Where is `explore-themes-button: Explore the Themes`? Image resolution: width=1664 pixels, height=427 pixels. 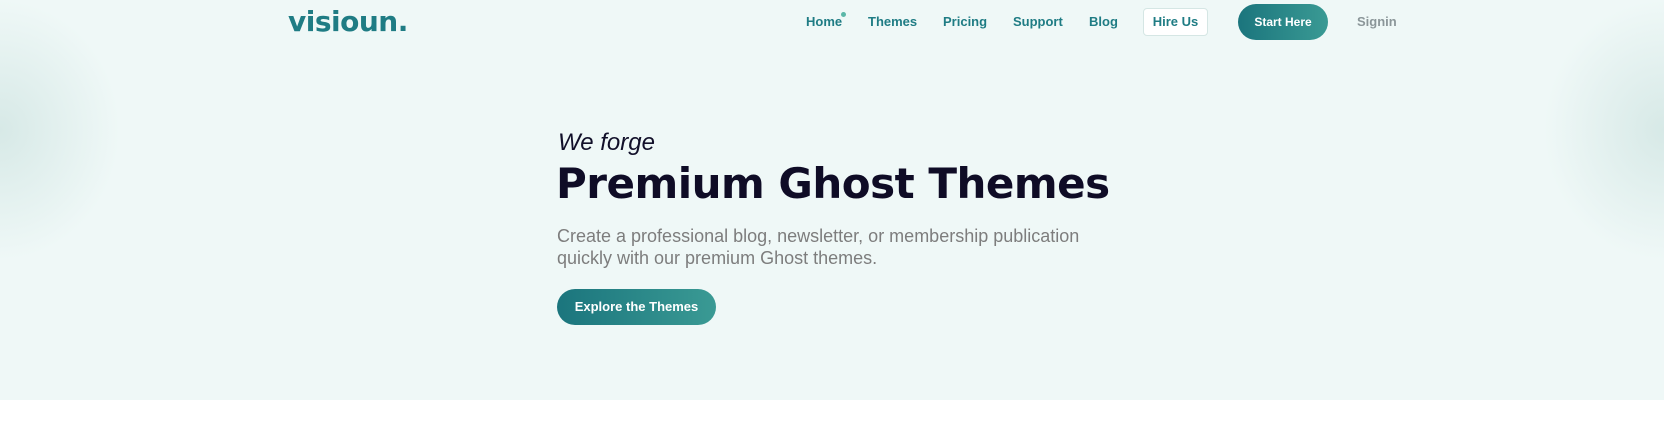 explore-themes-button: Explore the Themes is located at coordinates (636, 307).